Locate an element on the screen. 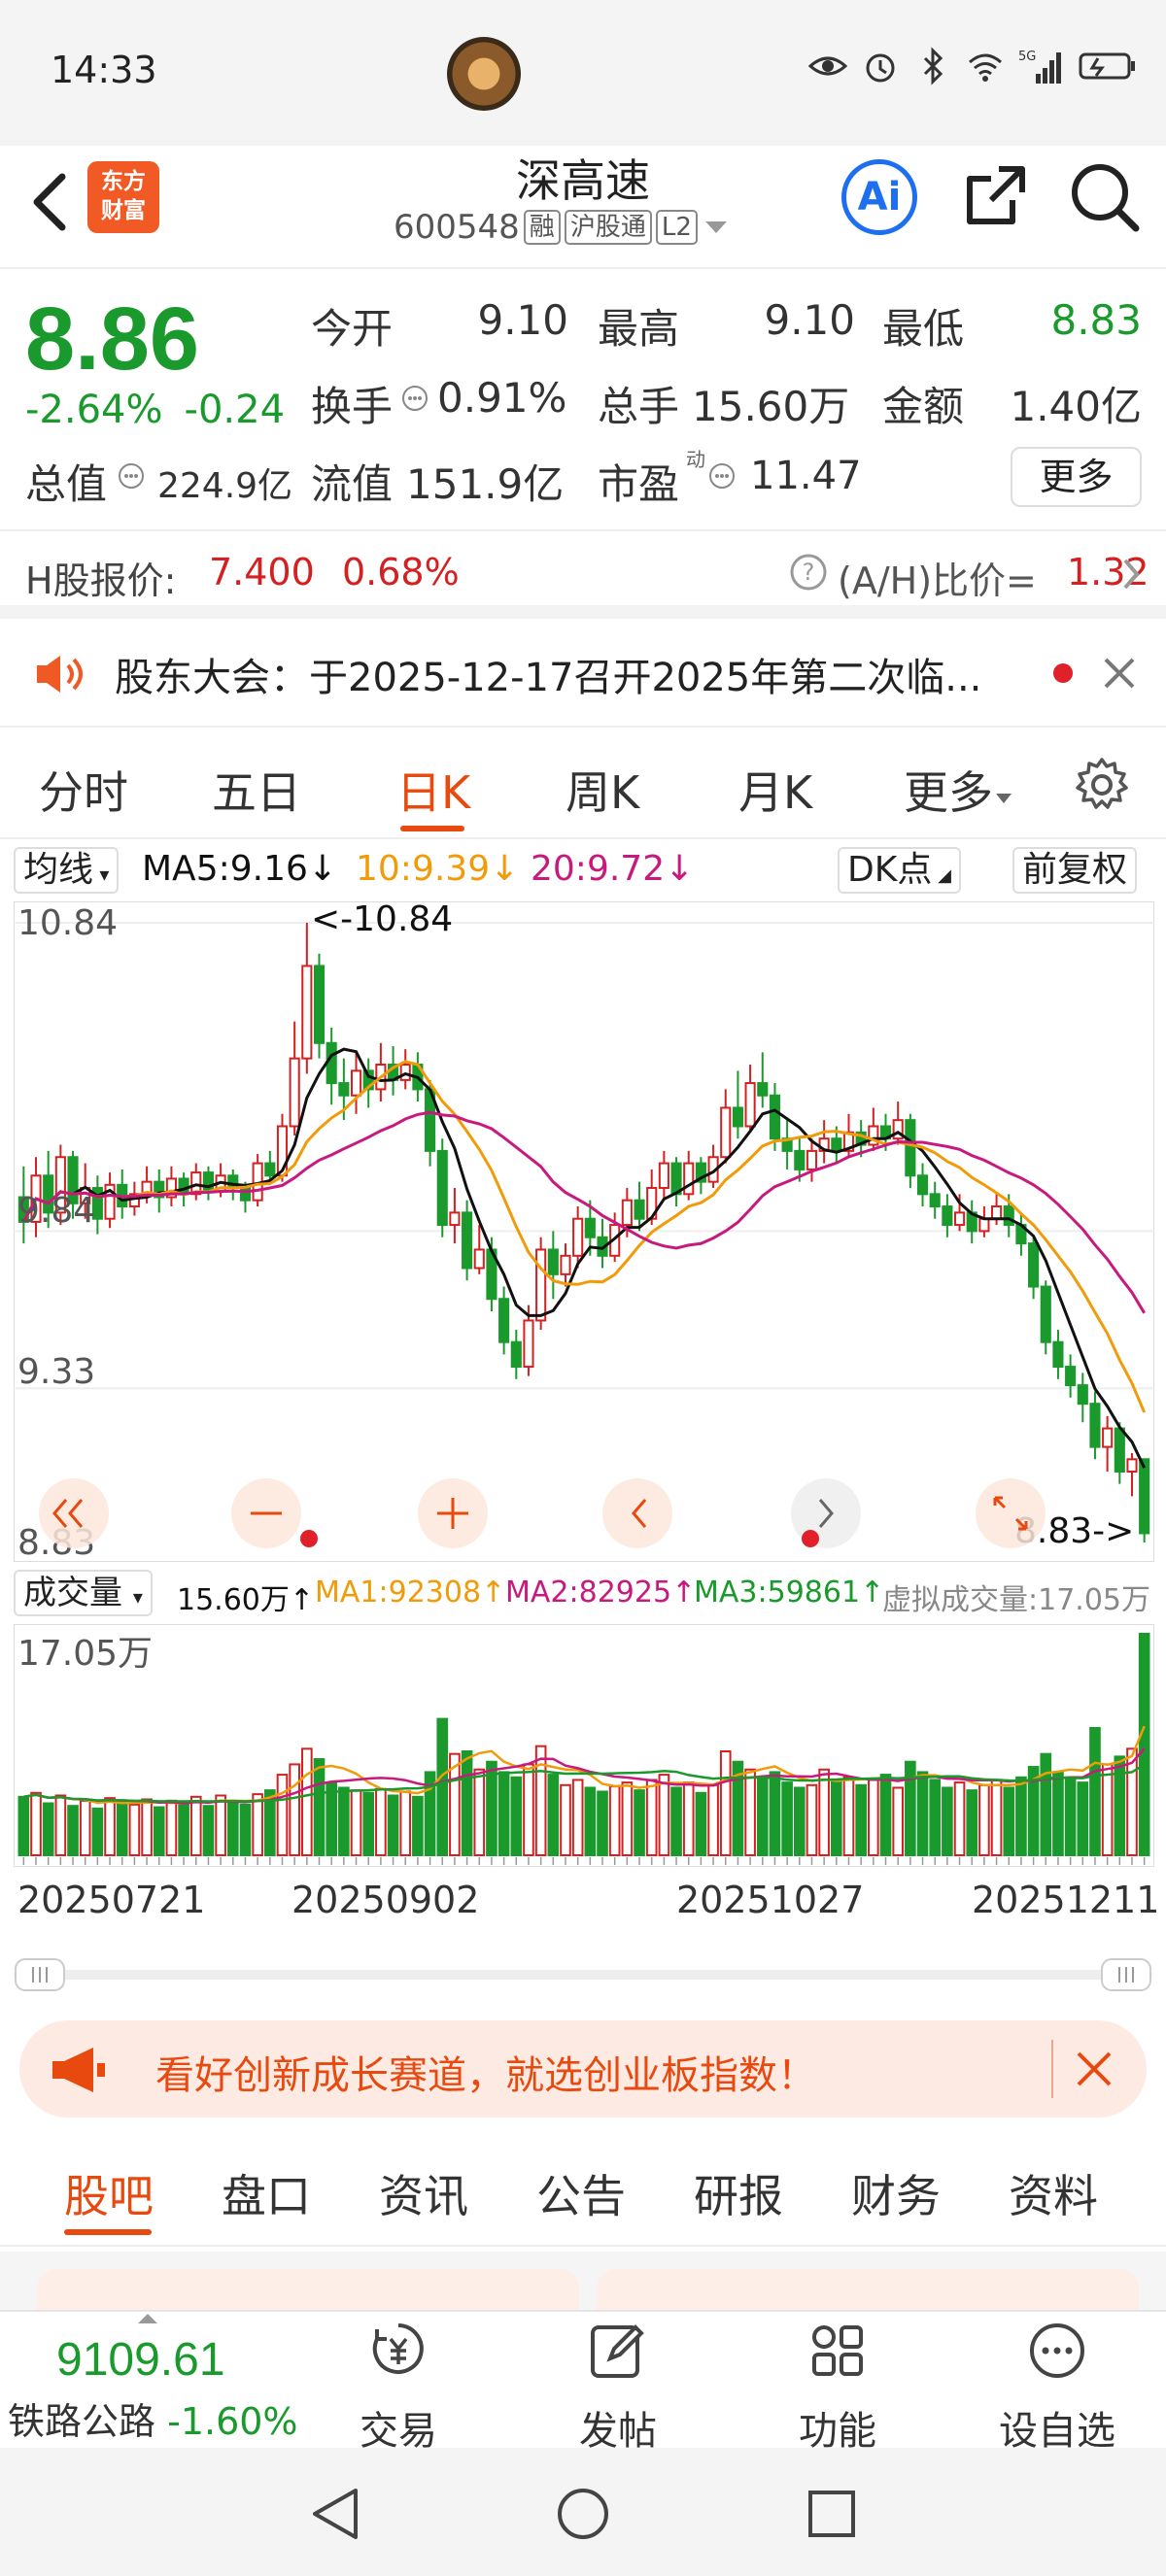 Image resolution: width=1166 pixels, height=2576 pixels. tab-weekly-k: 周K is located at coordinates (602, 790).